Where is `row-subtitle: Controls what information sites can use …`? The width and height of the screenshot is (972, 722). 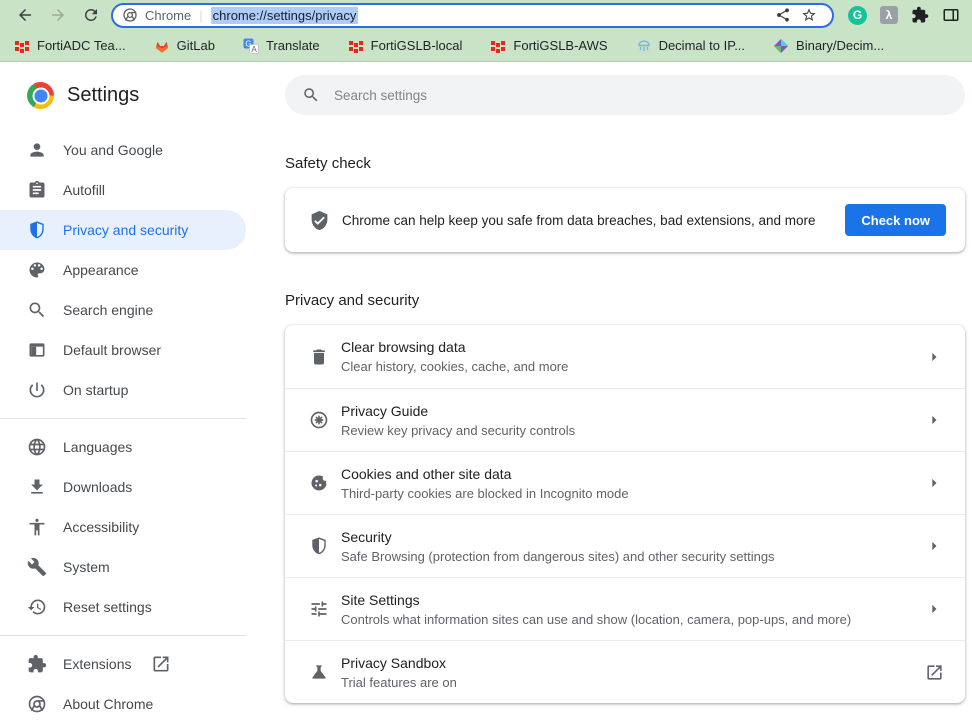 row-subtitle: Controls what information sites can use … is located at coordinates (596, 619).